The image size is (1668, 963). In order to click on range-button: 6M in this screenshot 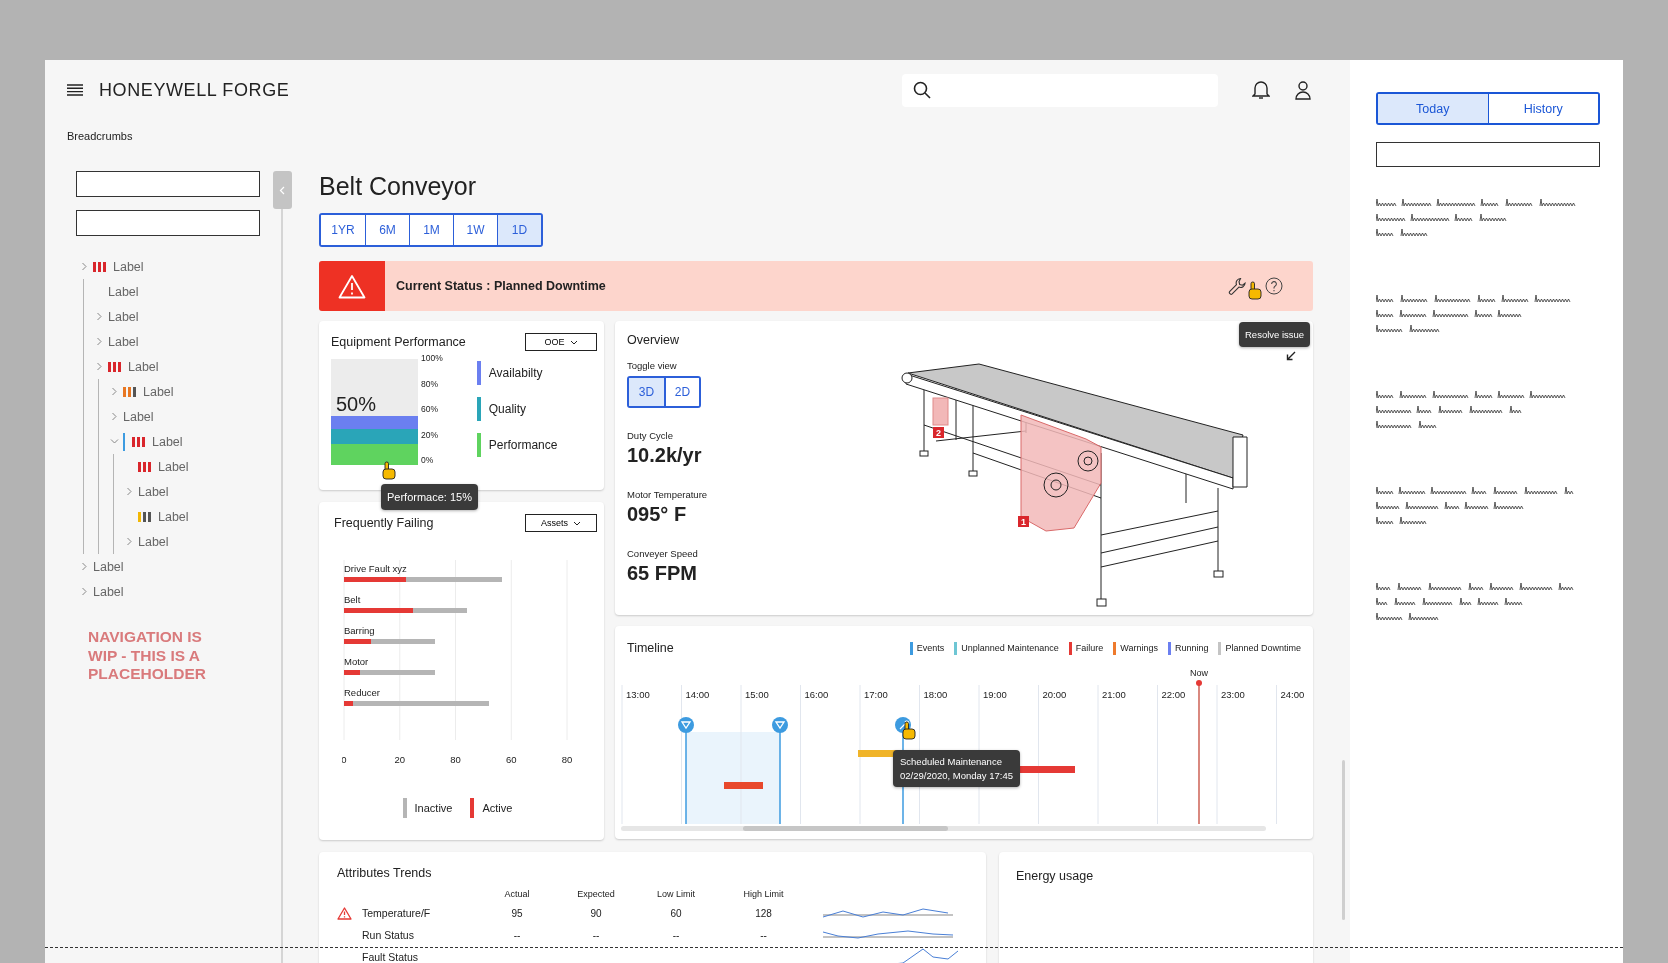, I will do `click(387, 230)`.